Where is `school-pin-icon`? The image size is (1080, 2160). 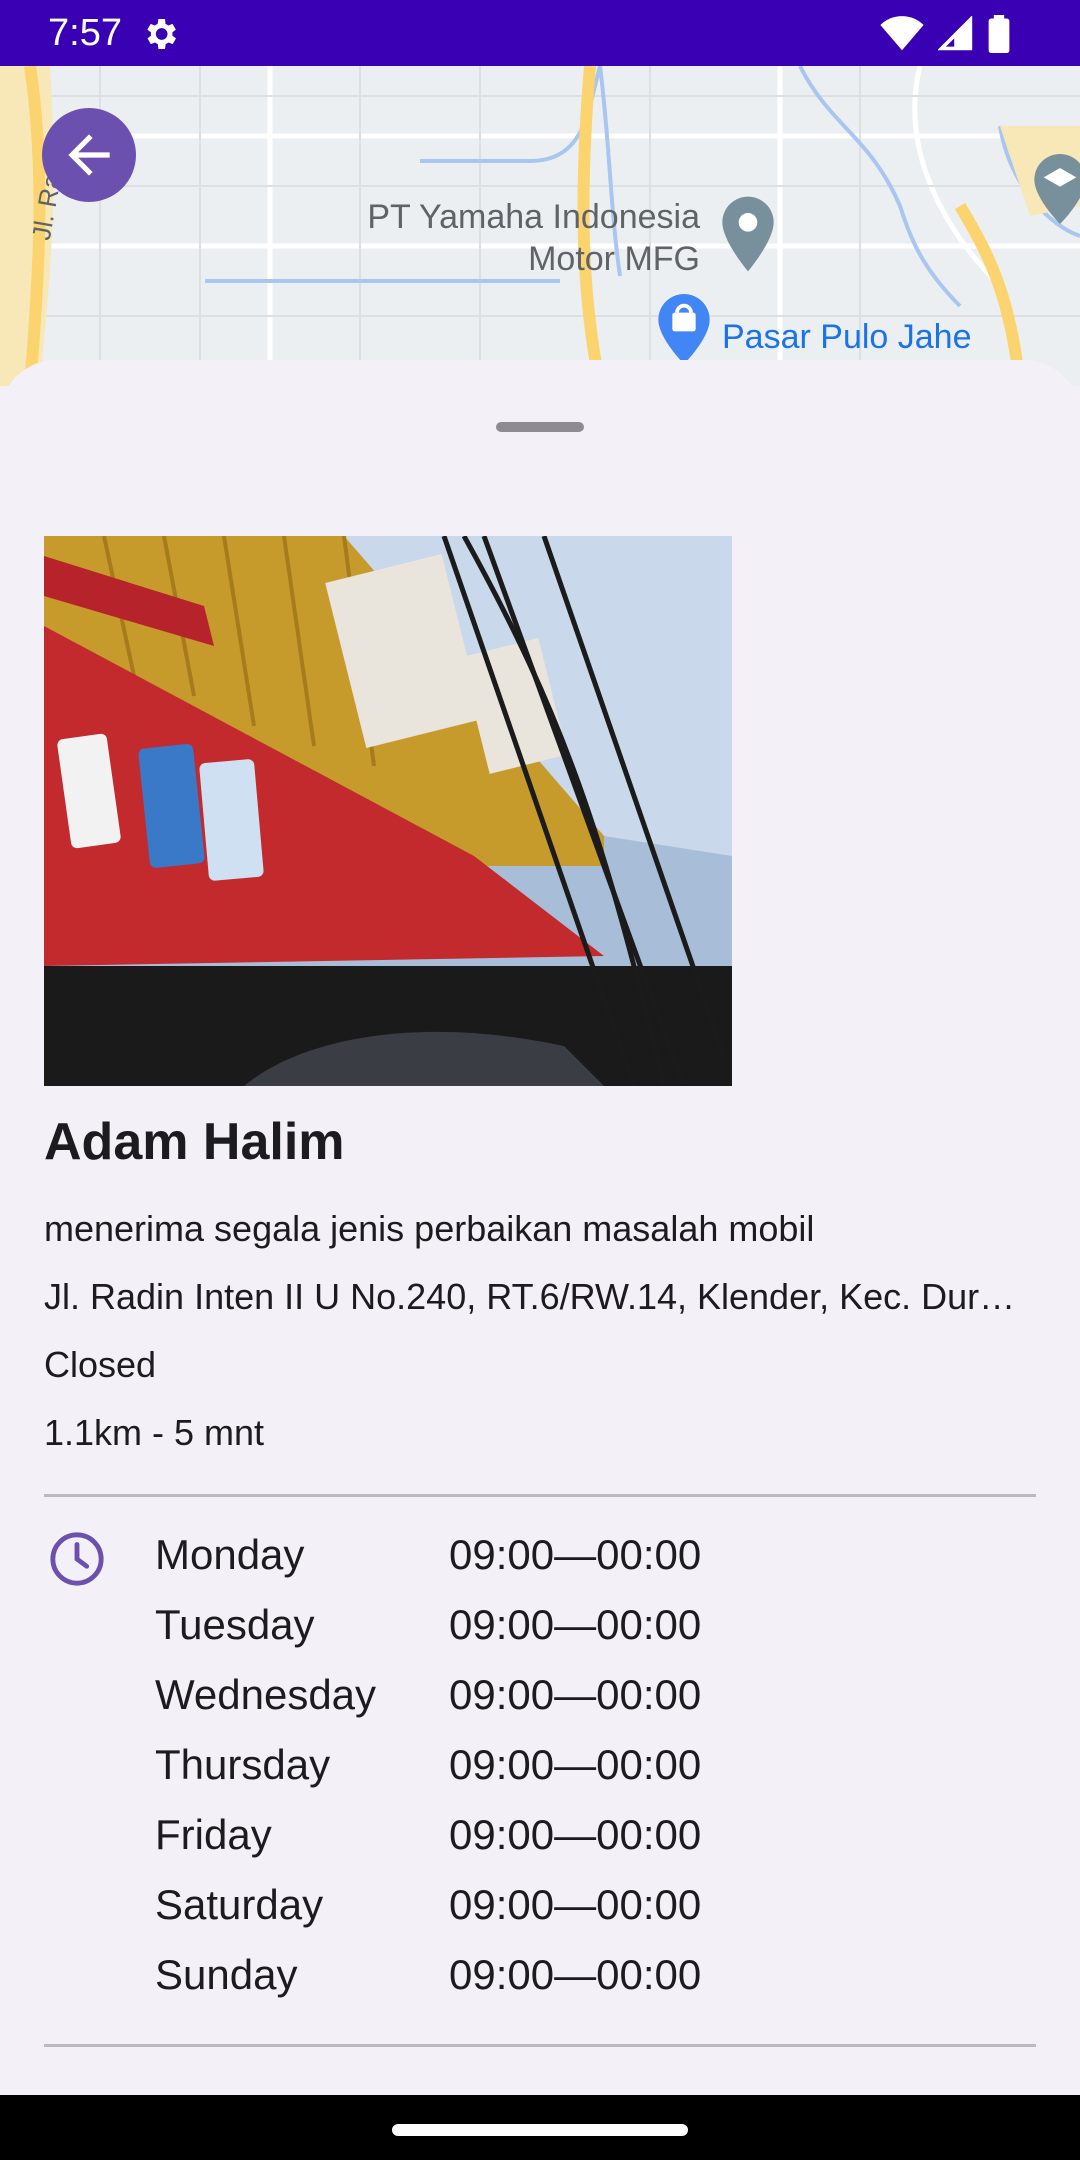 school-pin-icon is located at coordinates (1056, 189).